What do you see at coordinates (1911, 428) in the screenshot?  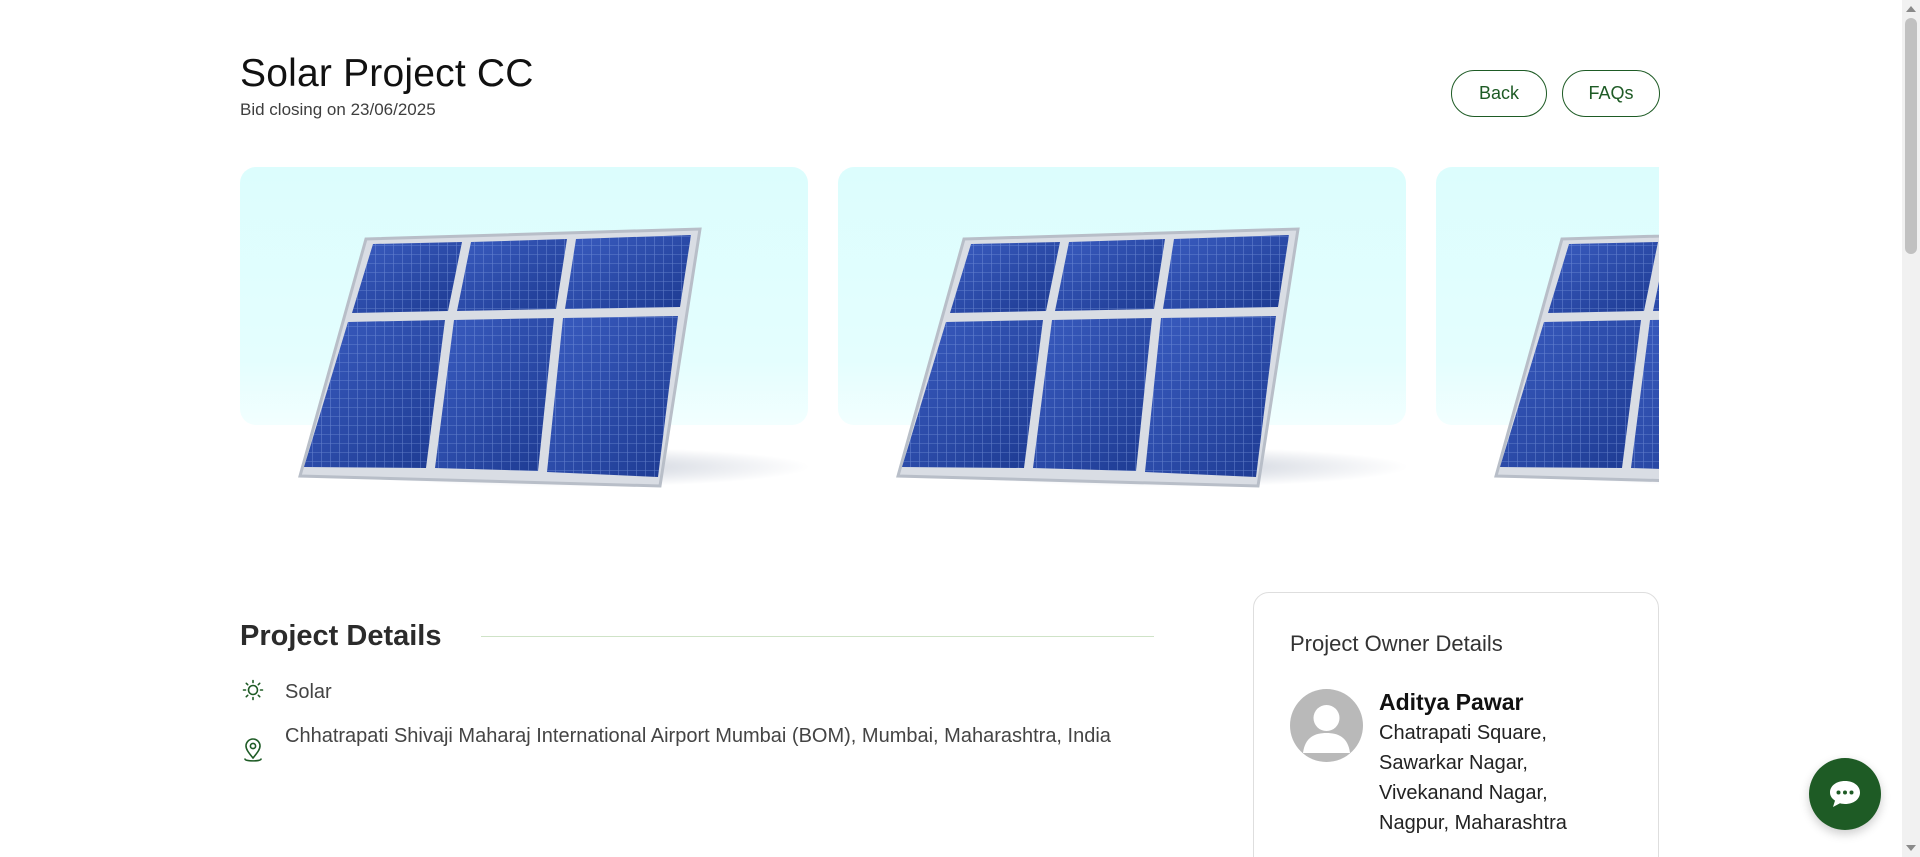 I see `vertical-scrollbar` at bounding box center [1911, 428].